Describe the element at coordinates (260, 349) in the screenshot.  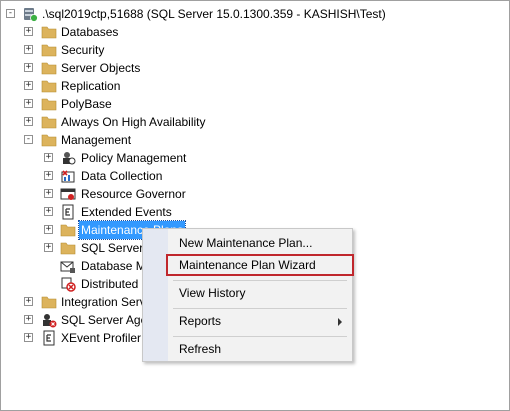
I see `menu-item-refresh: Refresh` at that location.